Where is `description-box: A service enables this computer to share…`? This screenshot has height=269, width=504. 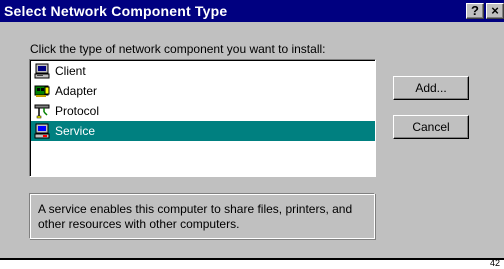 description-box: A service enables this computer to share… is located at coordinates (202, 216).